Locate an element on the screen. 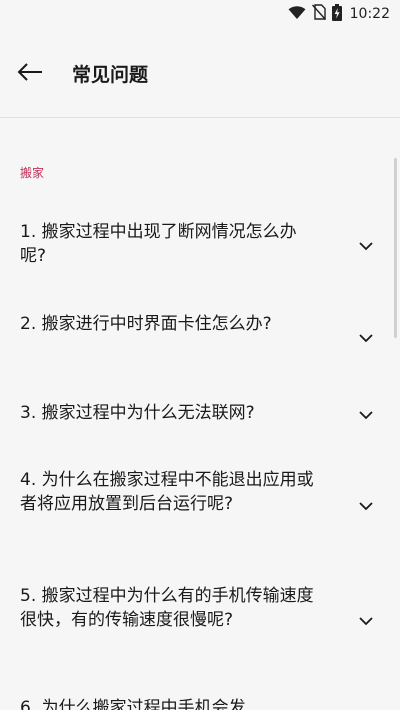  faq-item-3: 3. 搬家过程中为什么无法联网? is located at coordinates (200, 418).